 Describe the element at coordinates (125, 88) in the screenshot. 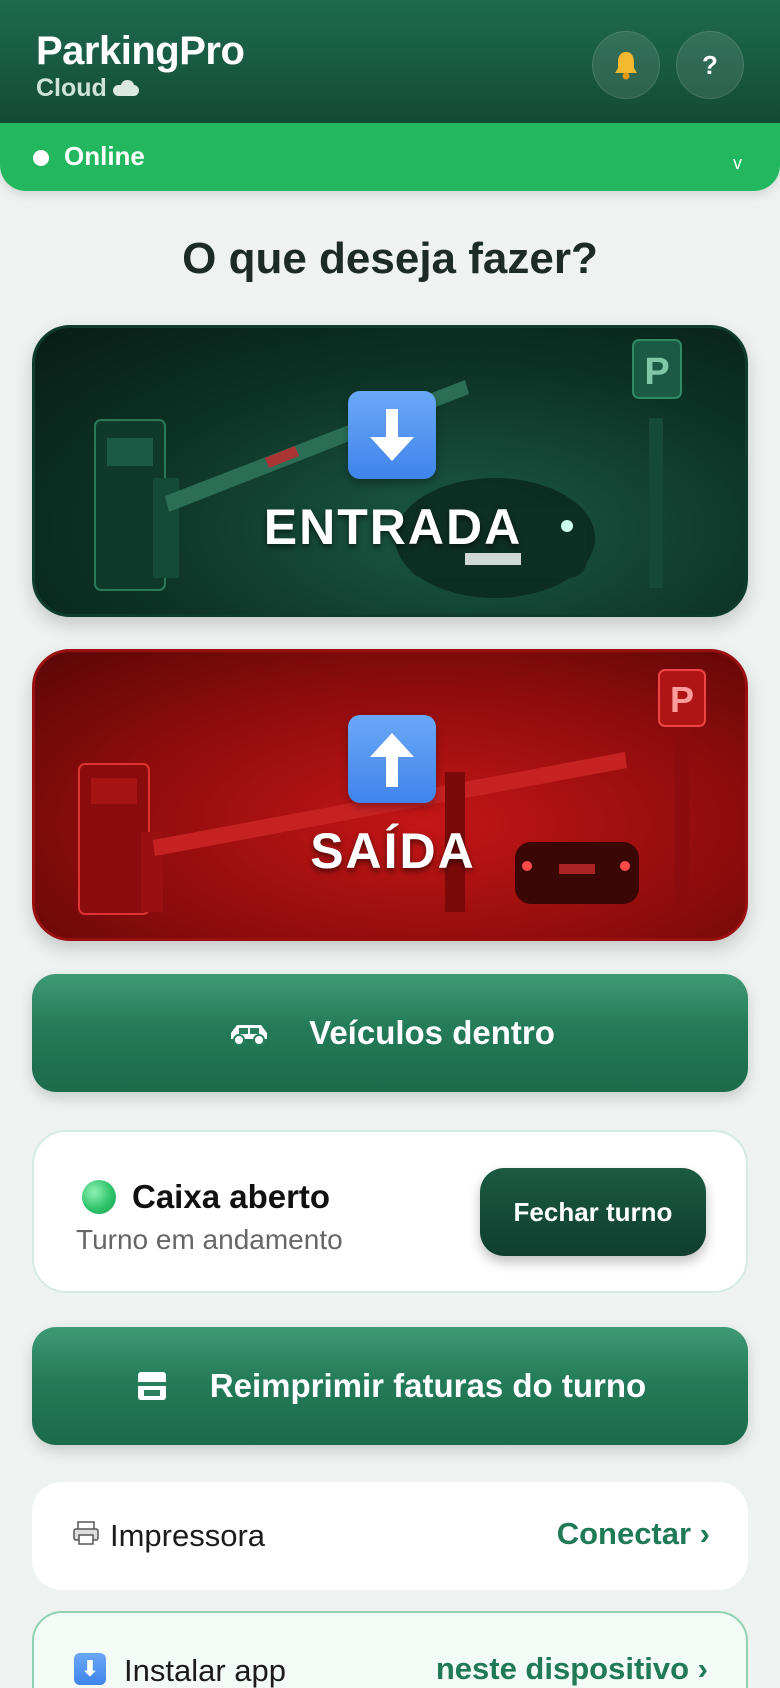

I see `cloud-icon` at that location.